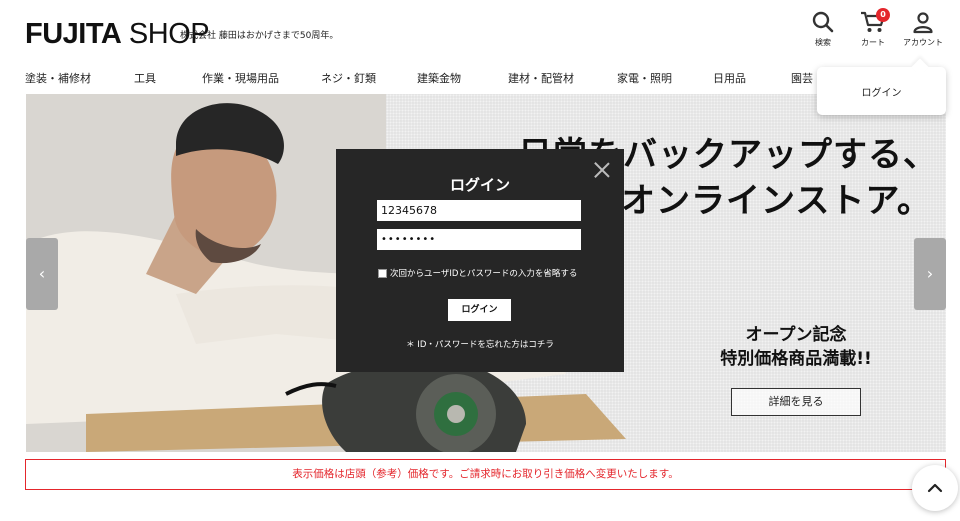 The image size is (960, 521). I want to click on login-modal-title: ログイン, so click(479, 185).